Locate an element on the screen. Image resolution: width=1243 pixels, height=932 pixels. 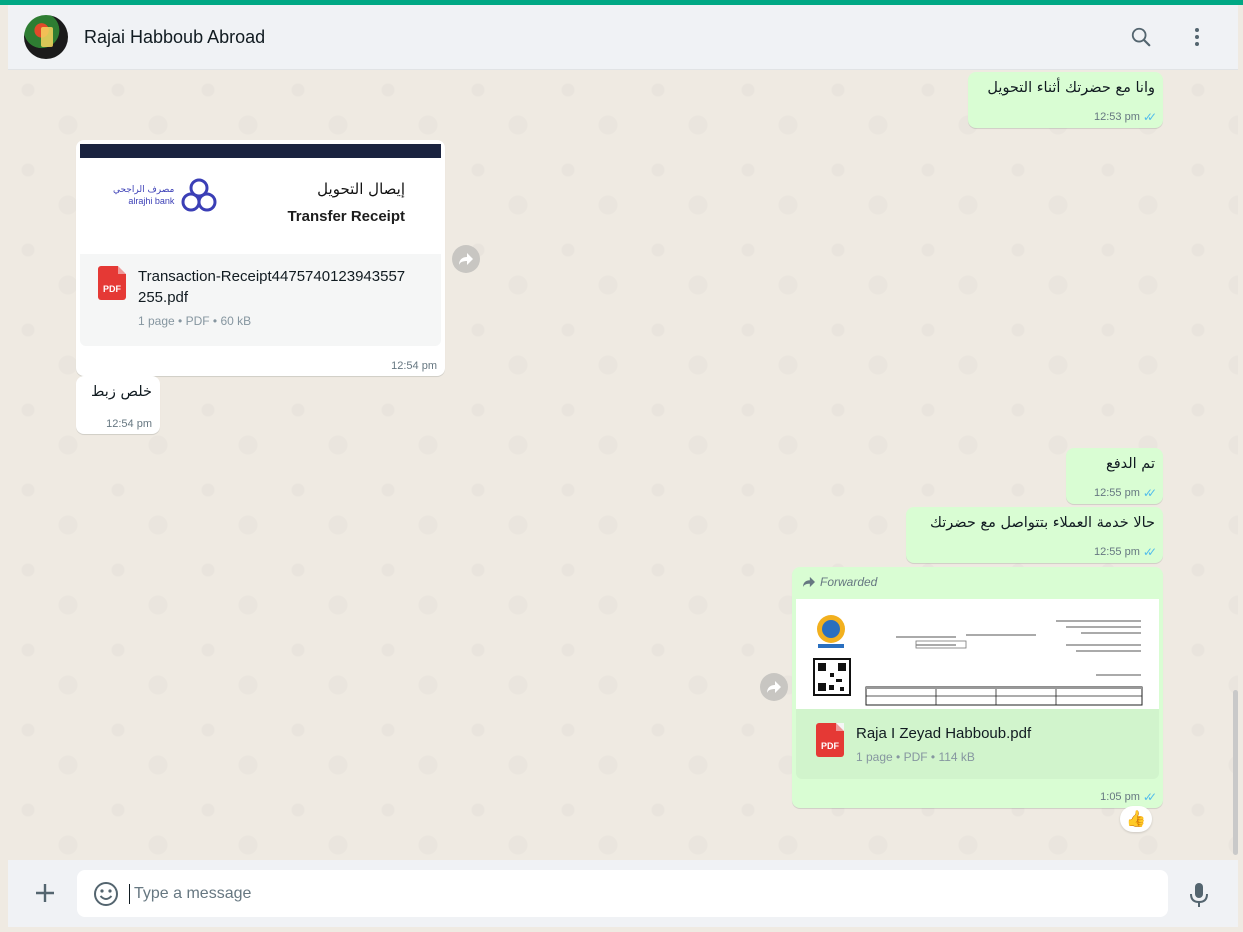
preview-title-en: Transfer Receipt is located at coordinates (346, 216).